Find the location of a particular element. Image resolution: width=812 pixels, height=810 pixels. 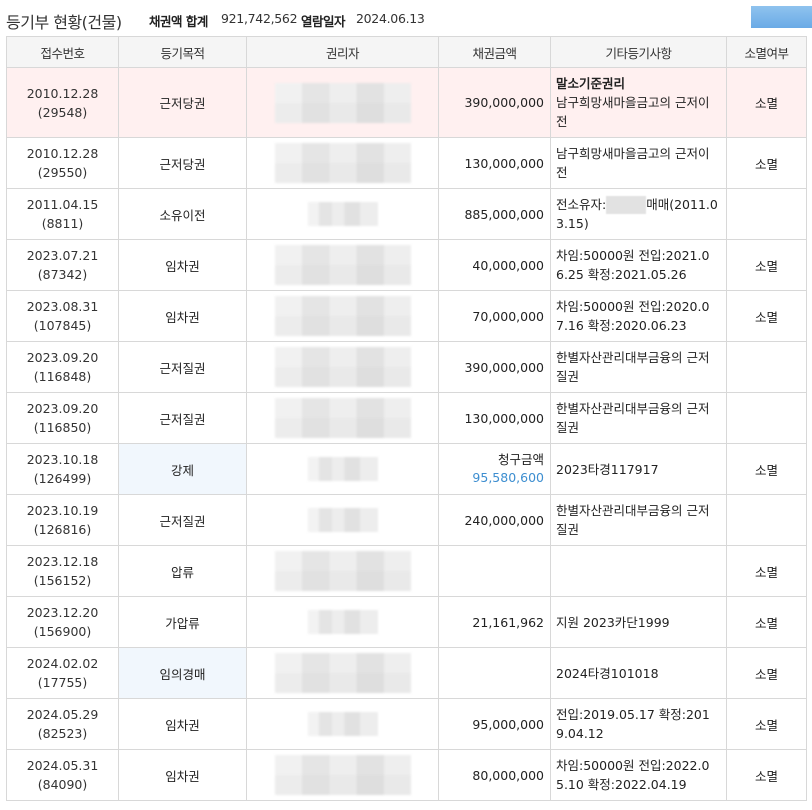

etc-cell: 남구희망새마을금고의 근저이전 is located at coordinates (638, 163).